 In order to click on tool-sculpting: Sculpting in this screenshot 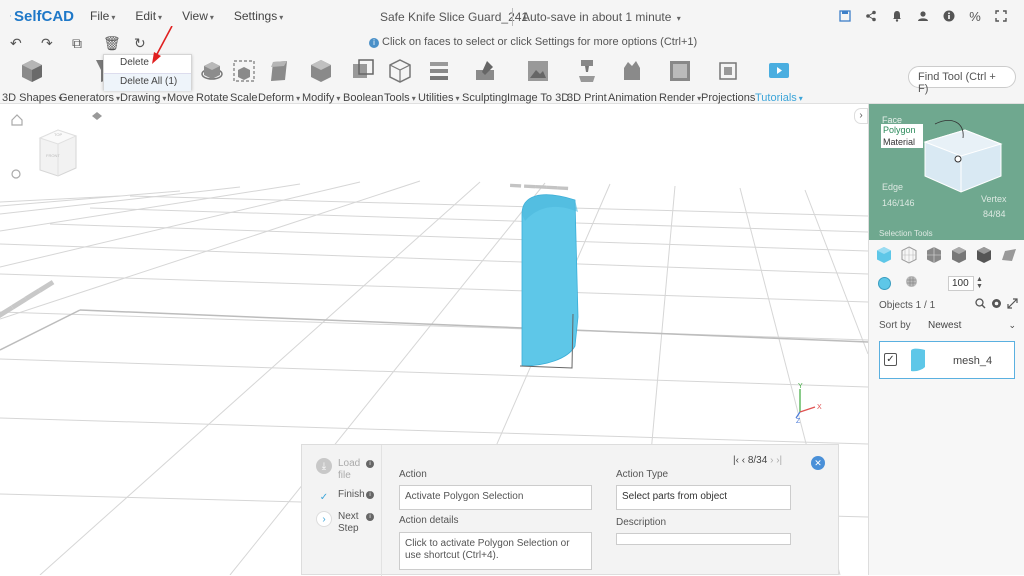, I will do `click(484, 81)`.